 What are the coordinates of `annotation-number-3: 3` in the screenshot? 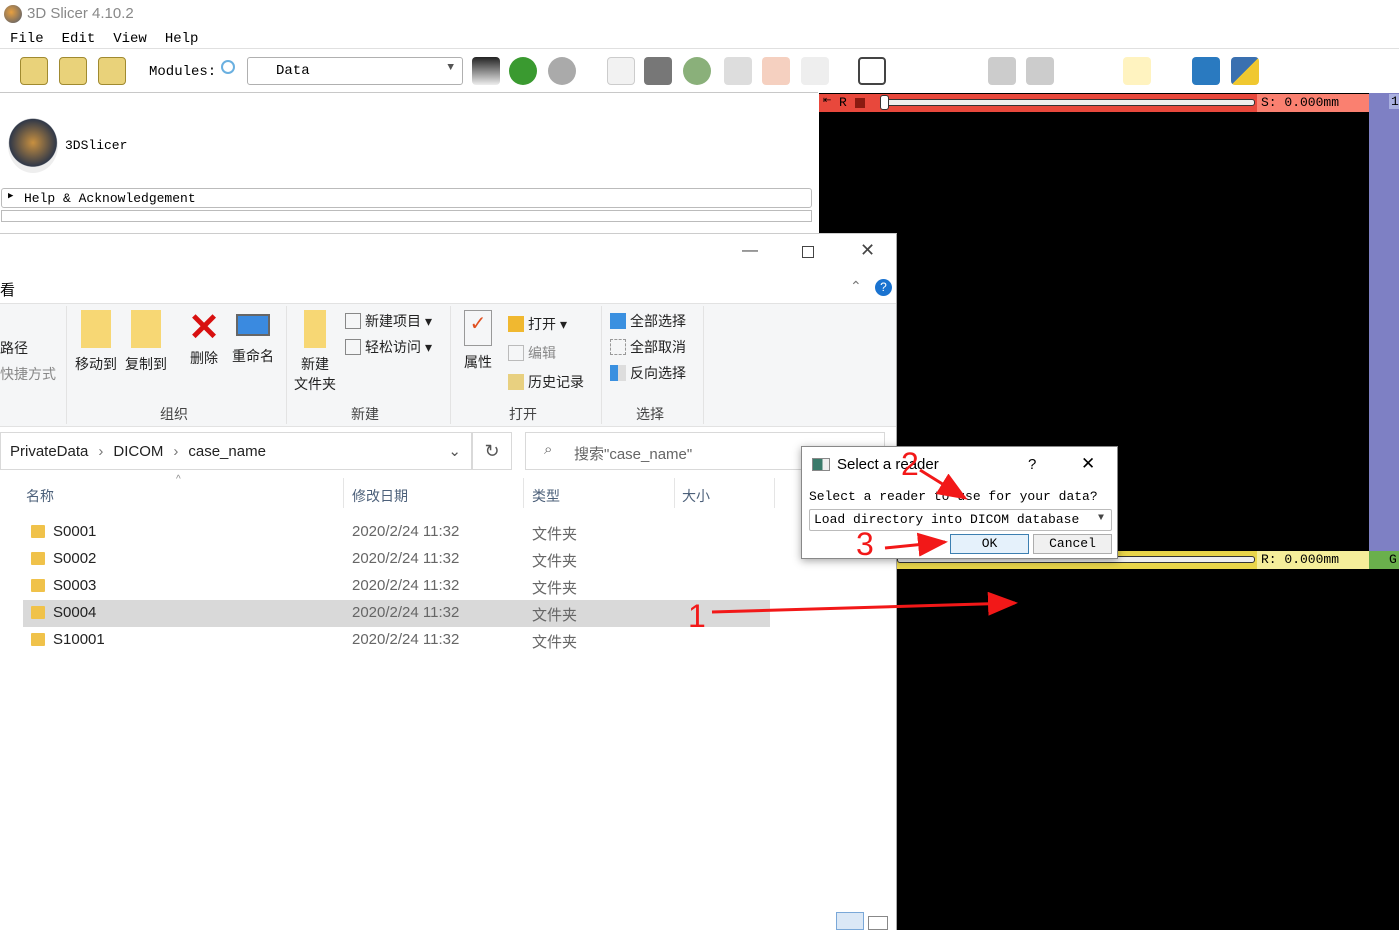 It's located at (865, 544).